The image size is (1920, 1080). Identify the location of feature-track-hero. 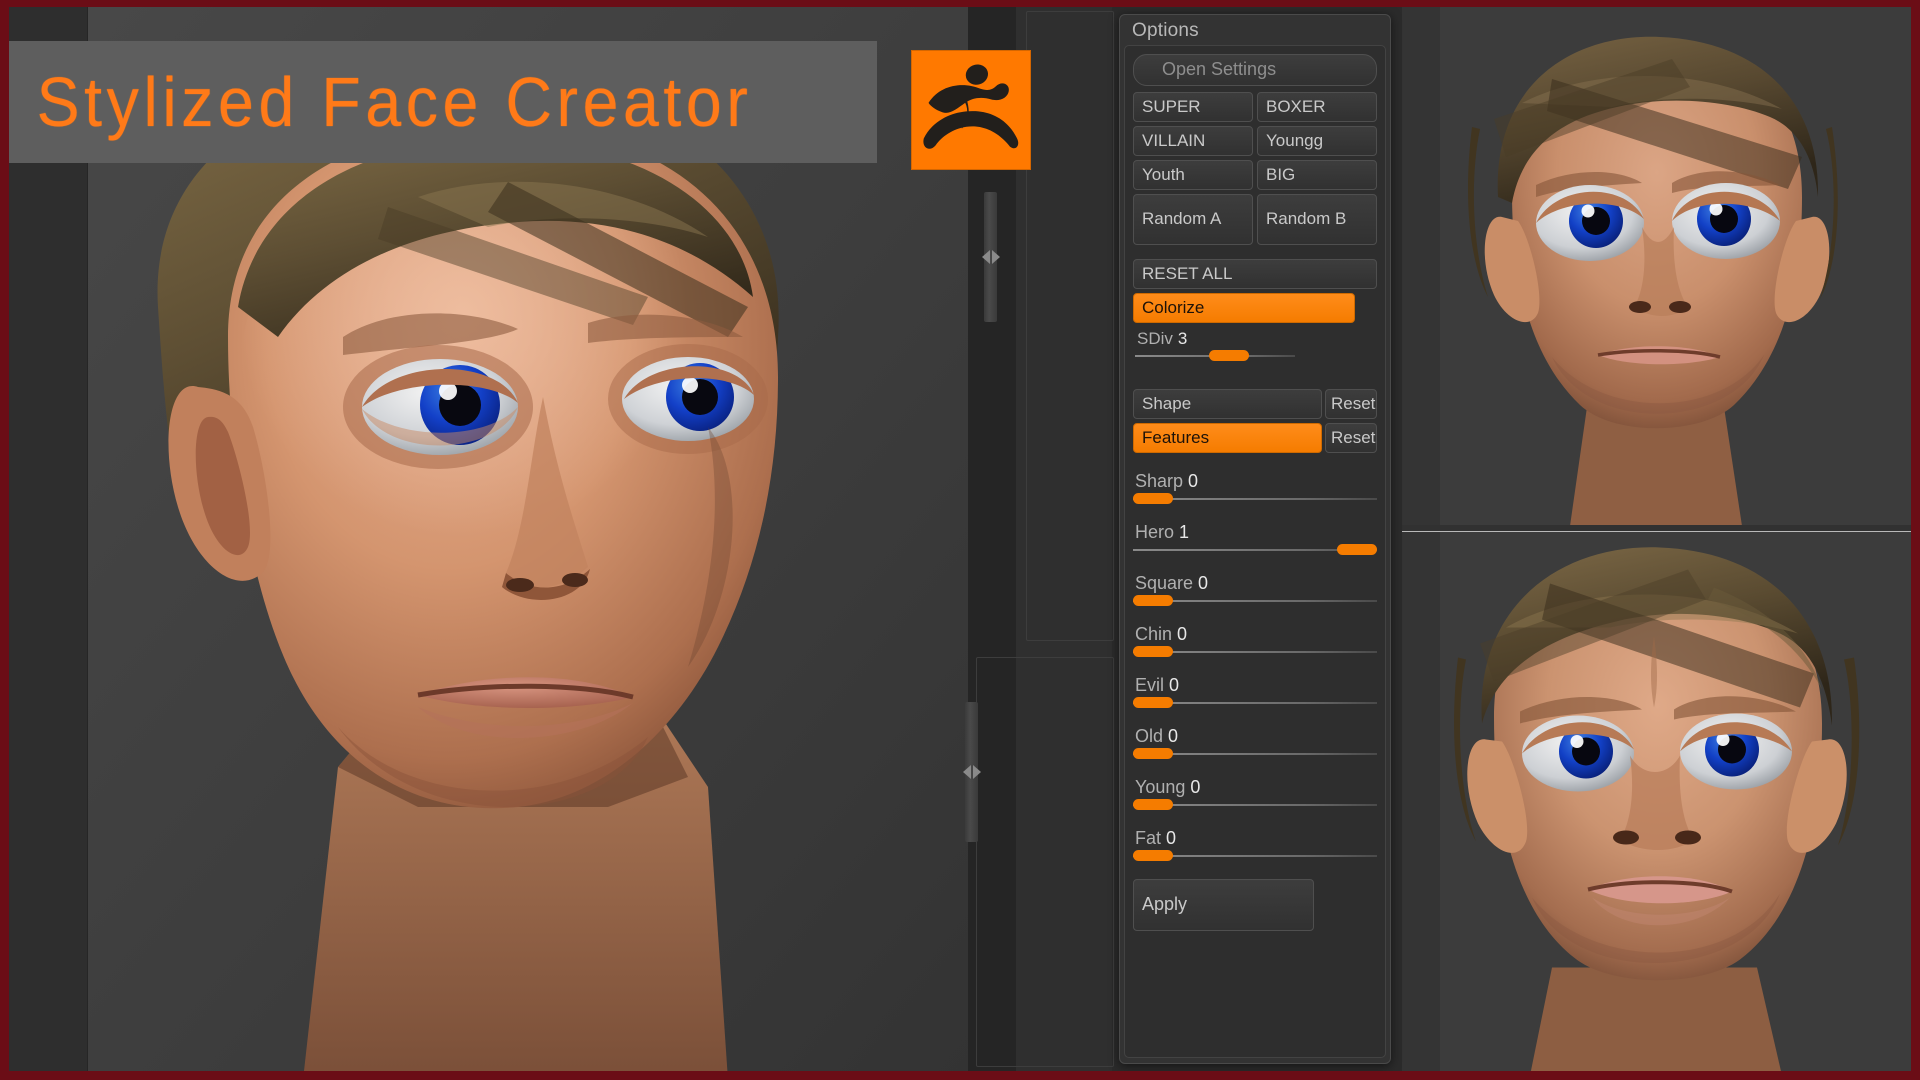
(1255, 549).